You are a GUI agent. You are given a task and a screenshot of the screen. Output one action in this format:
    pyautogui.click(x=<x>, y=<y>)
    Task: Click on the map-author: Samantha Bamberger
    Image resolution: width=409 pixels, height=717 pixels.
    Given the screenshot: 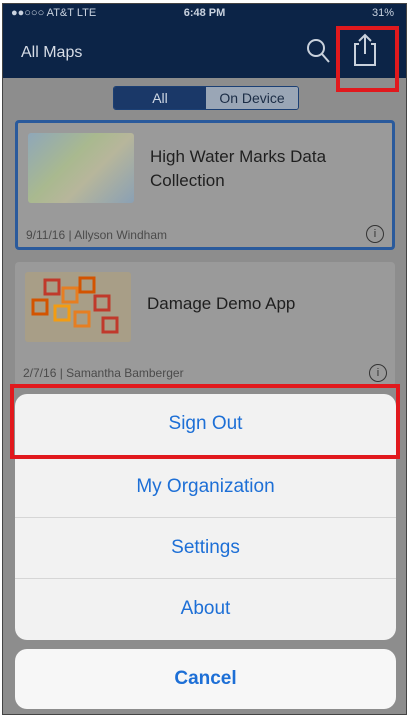 What is the action you would take?
    pyautogui.click(x=125, y=373)
    